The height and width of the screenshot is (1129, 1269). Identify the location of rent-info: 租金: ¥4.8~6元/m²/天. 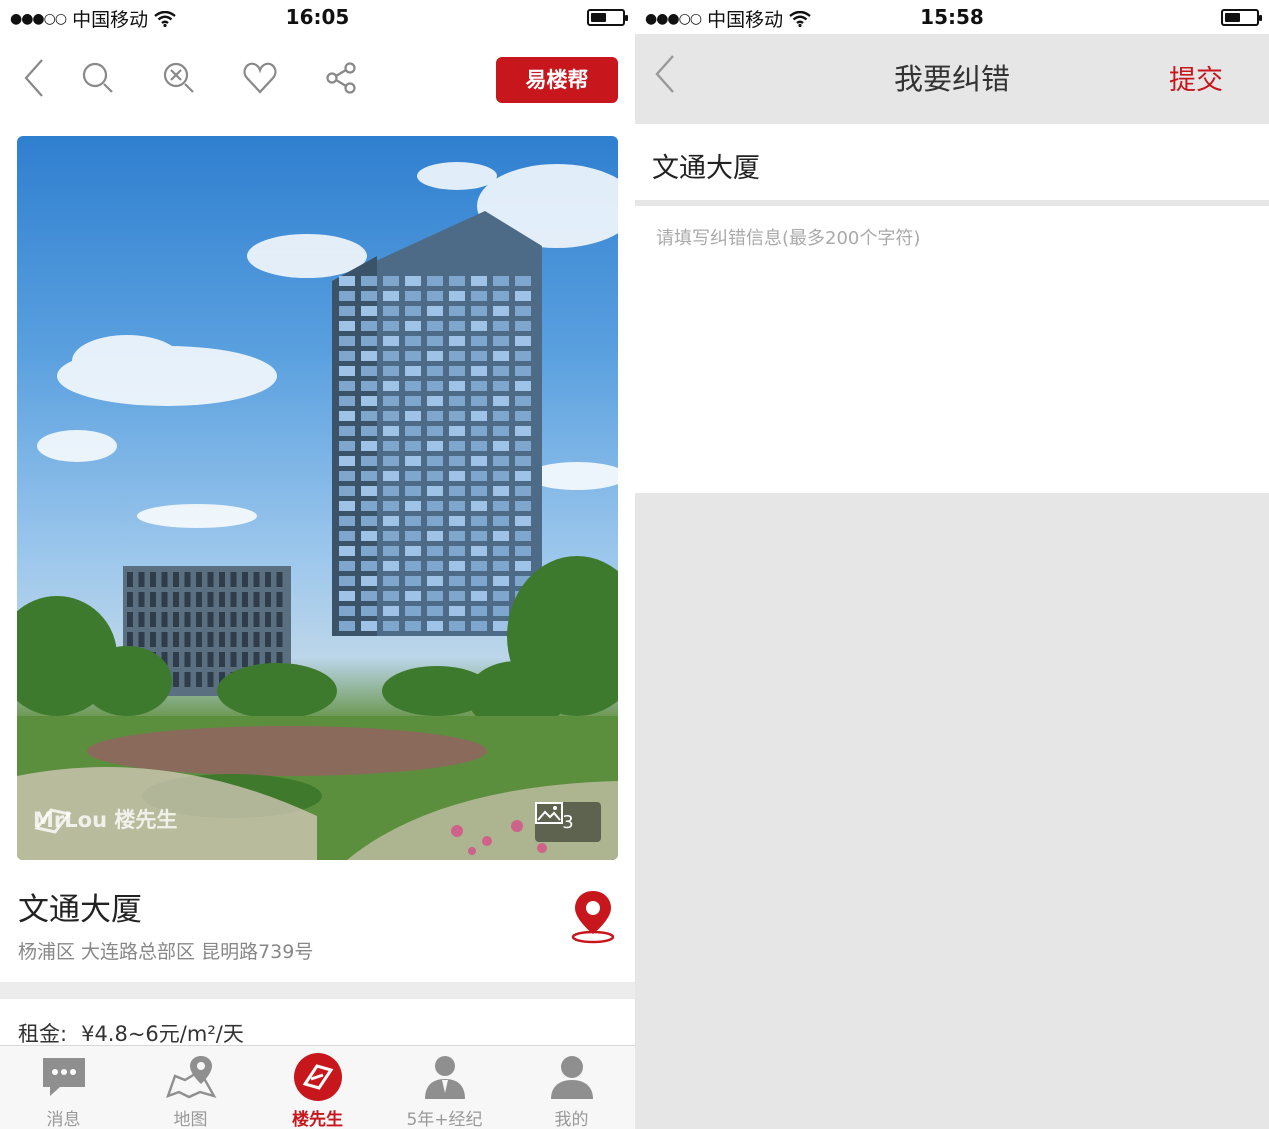
(131, 1033).